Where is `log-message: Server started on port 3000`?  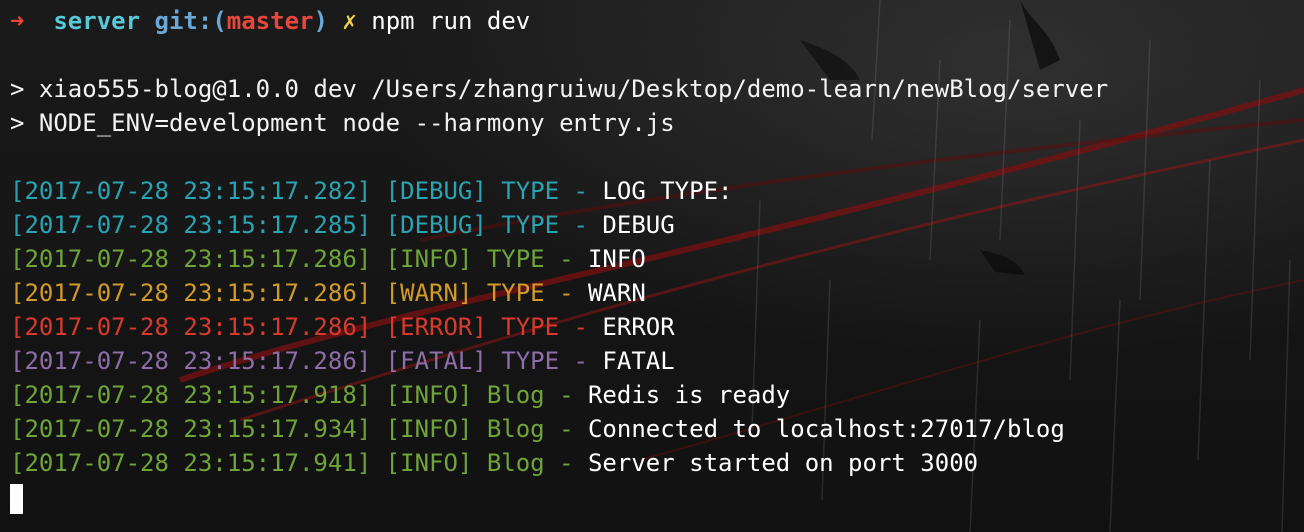
log-message: Server started on port 3000 is located at coordinates (783, 463).